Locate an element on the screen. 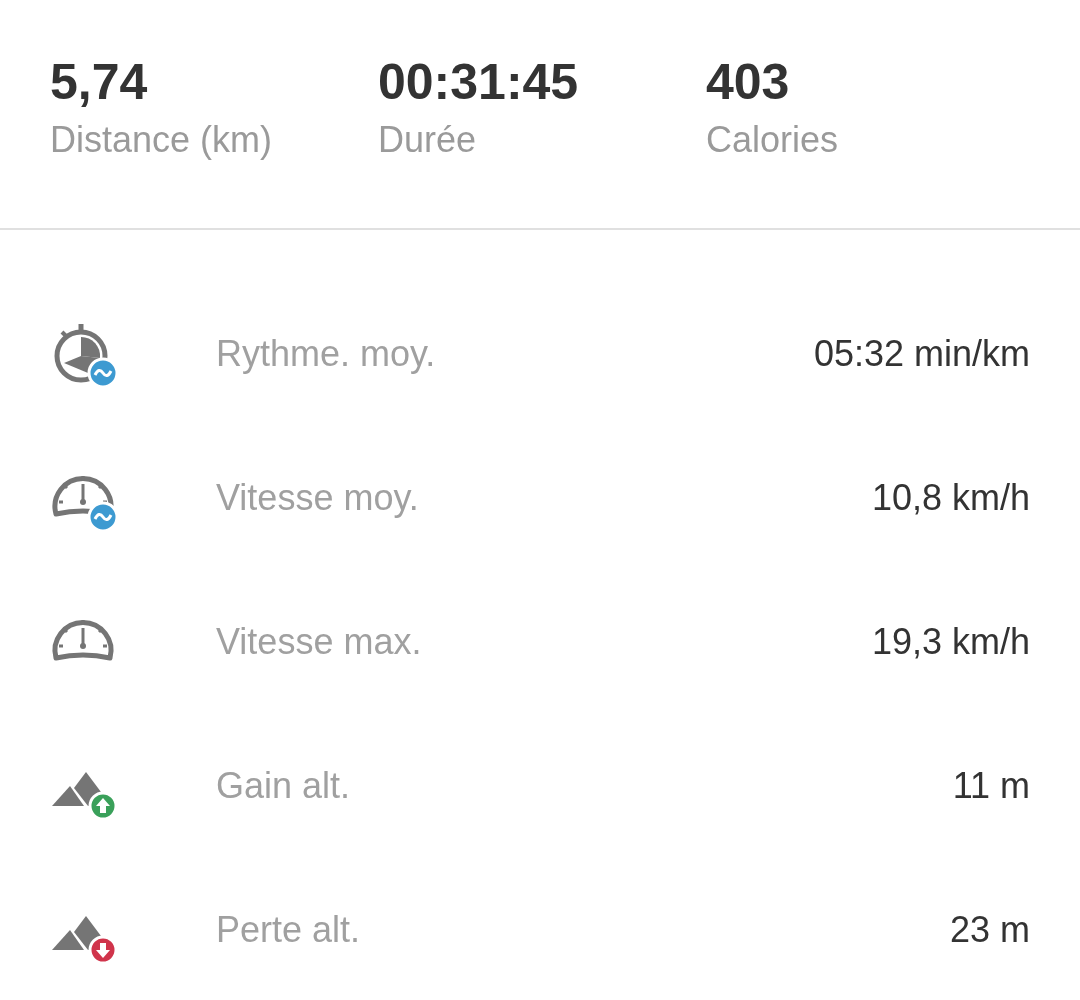 This screenshot has height=1000, width=1080. summary-label: Durée is located at coordinates (428, 140).